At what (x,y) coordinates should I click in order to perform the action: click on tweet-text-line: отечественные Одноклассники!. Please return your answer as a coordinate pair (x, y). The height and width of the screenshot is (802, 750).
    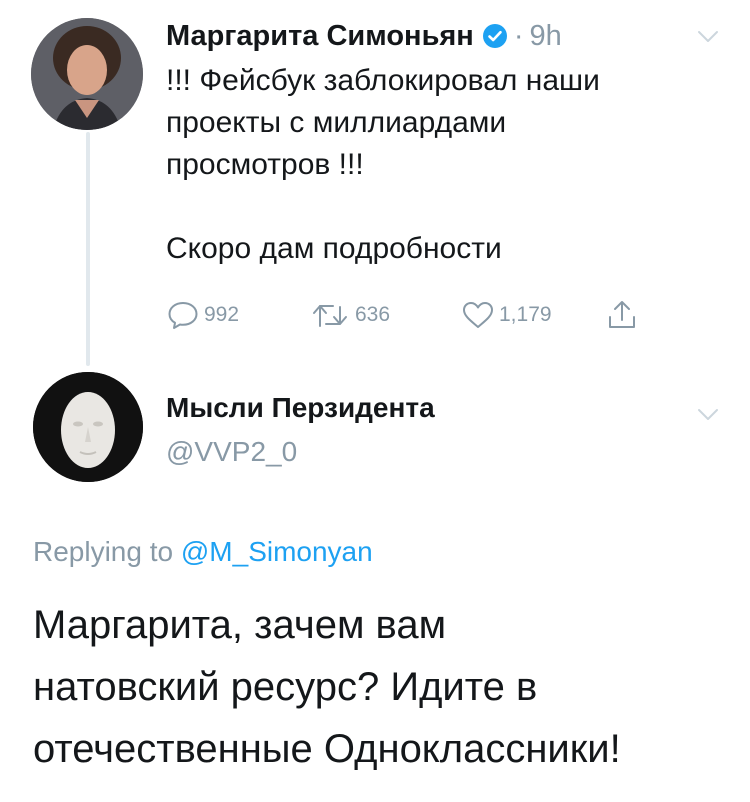
    Looking at the image, I should click on (327, 749).